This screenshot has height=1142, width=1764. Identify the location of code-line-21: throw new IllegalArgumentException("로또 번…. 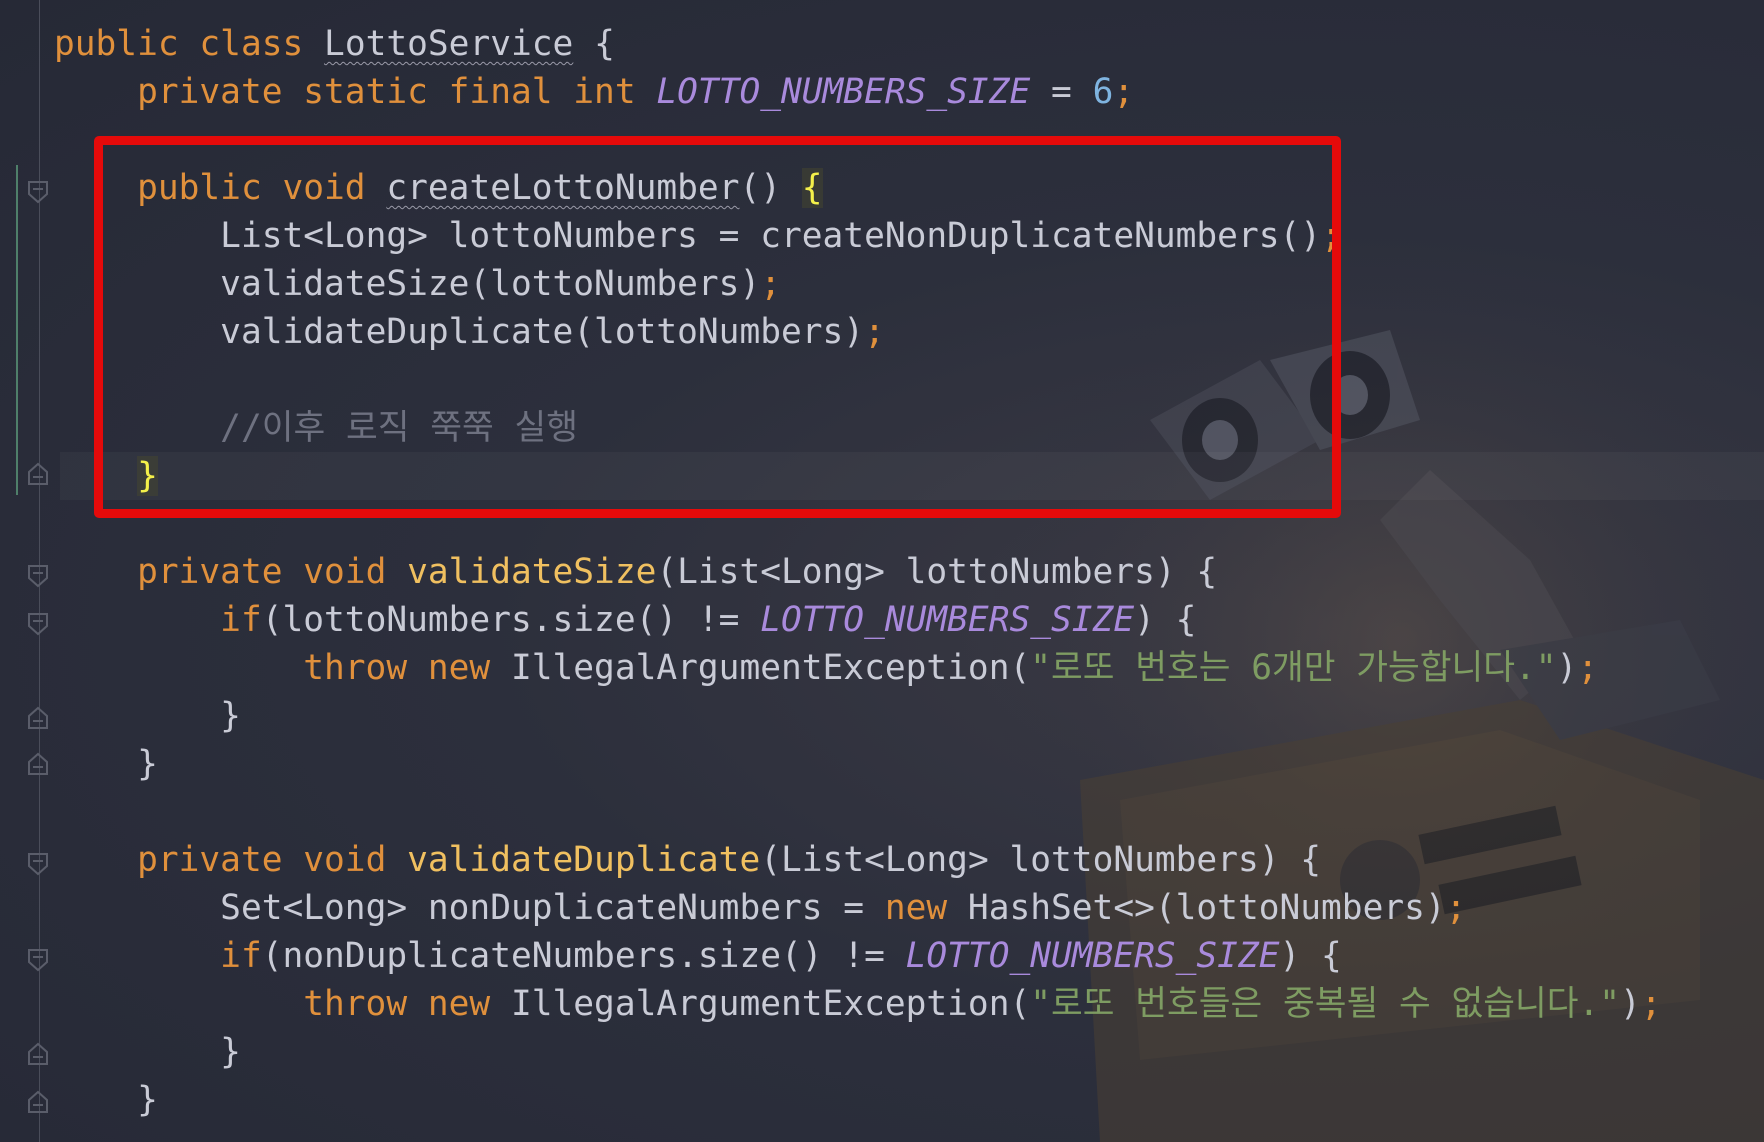
(982, 1004).